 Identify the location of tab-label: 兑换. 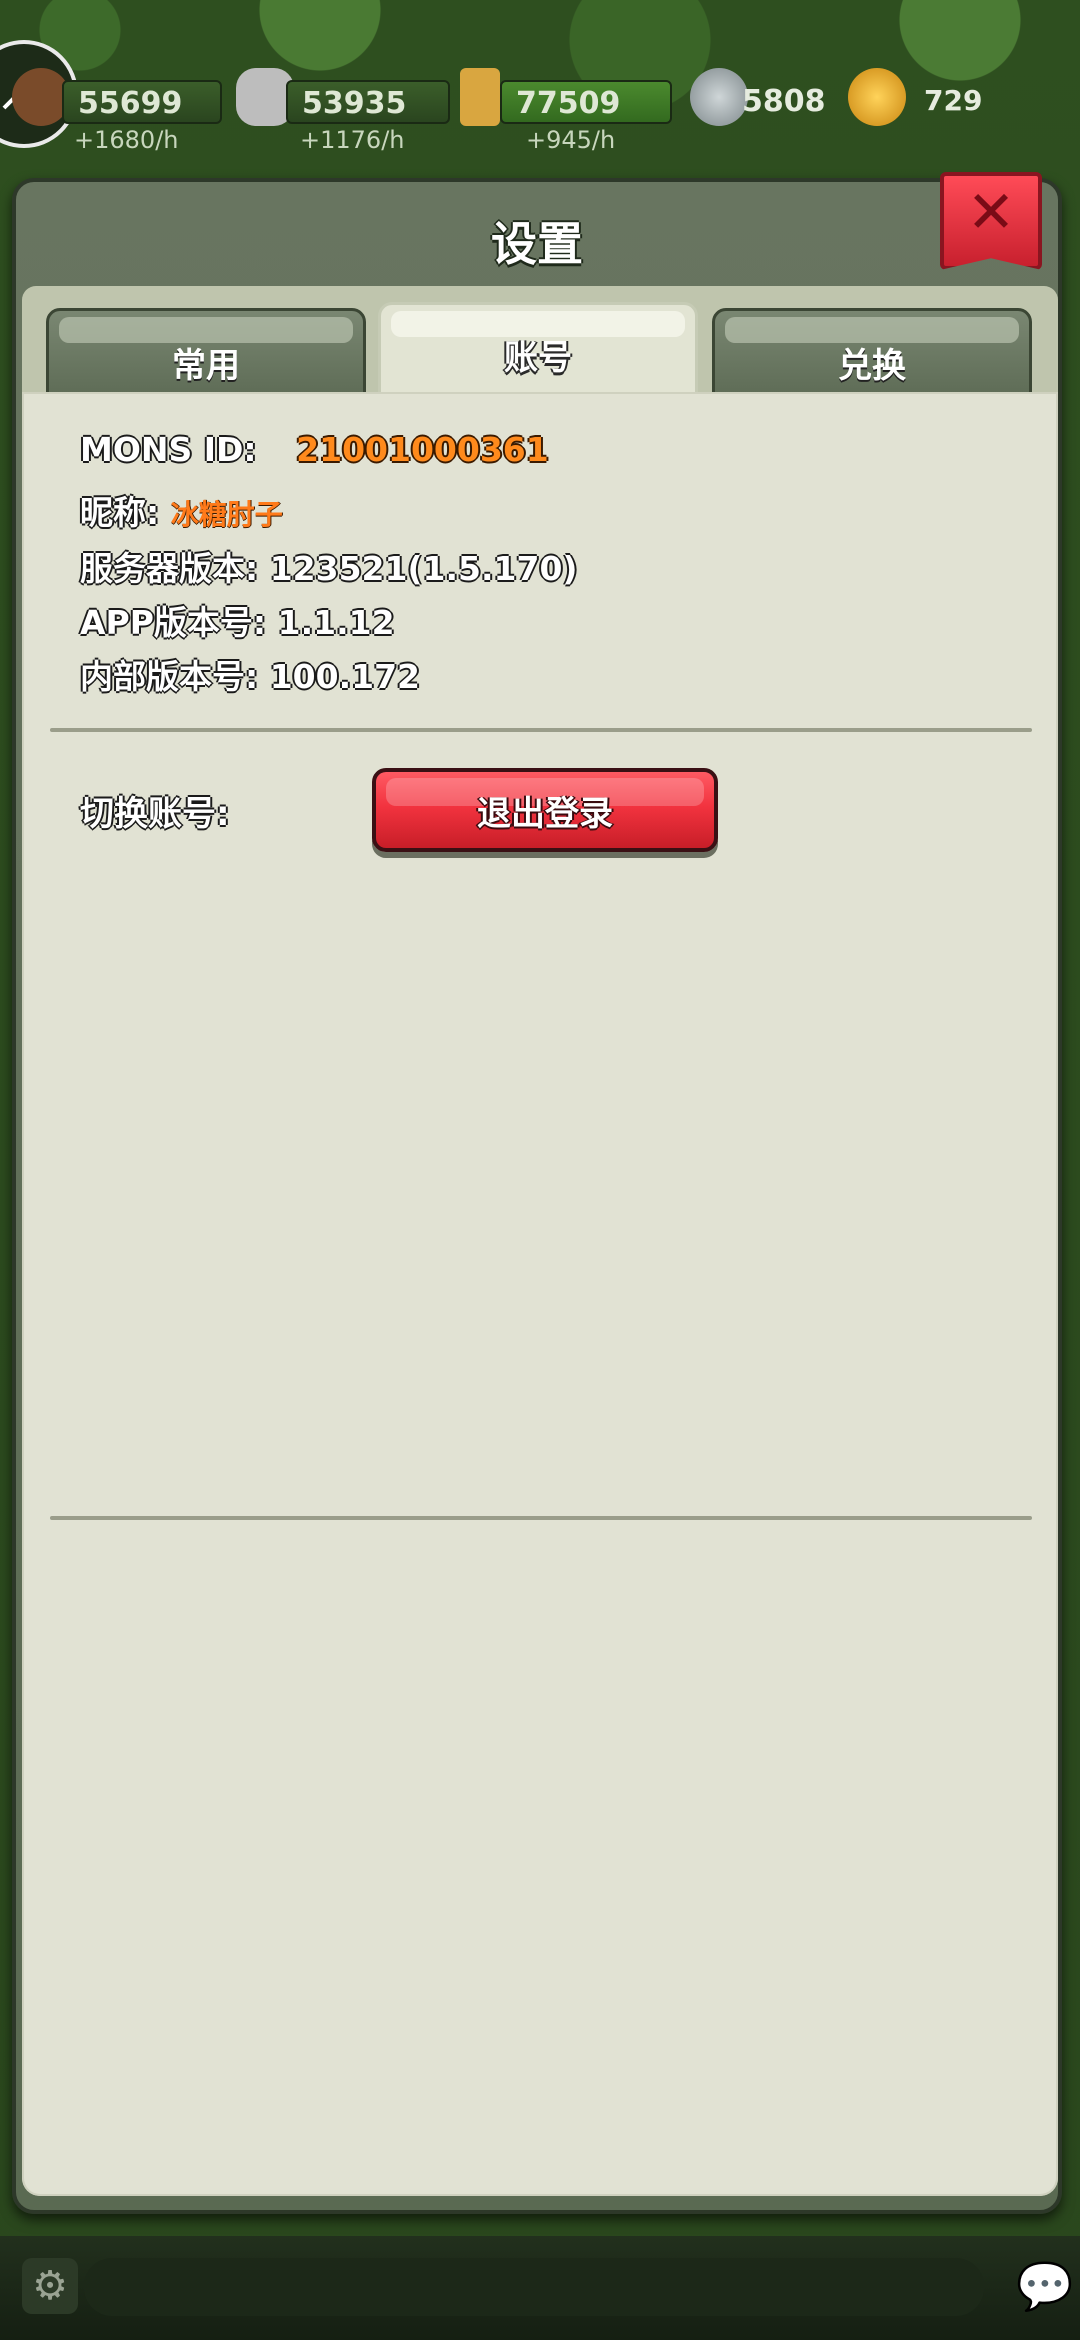
(872, 365).